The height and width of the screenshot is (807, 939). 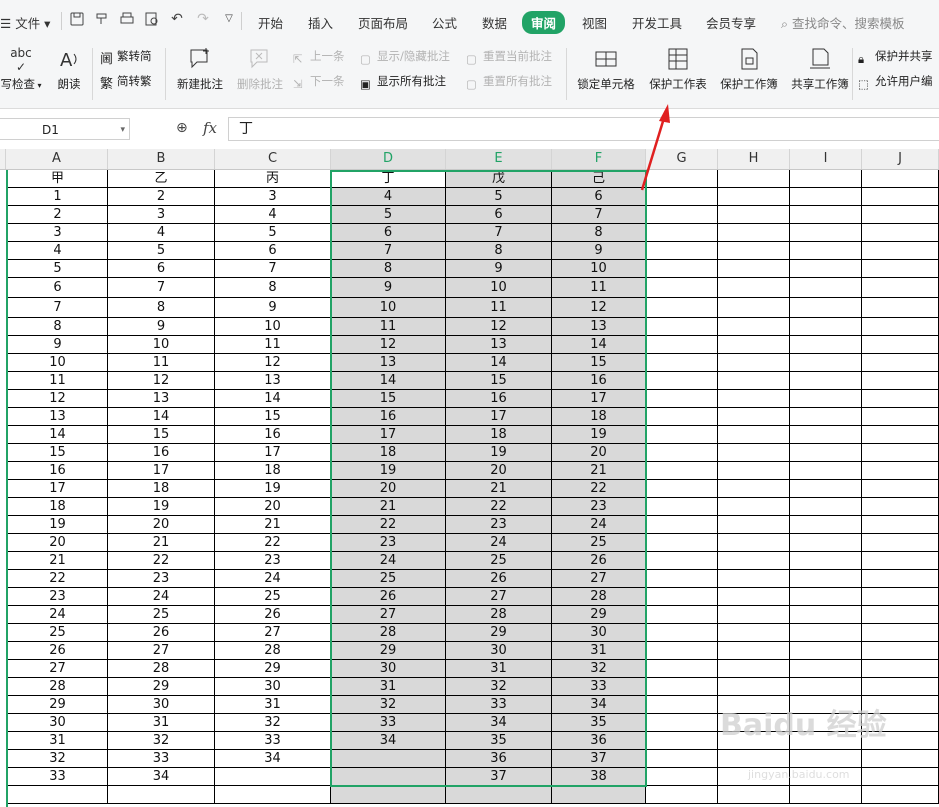 I want to click on cell-j12, so click(x=900, y=381).